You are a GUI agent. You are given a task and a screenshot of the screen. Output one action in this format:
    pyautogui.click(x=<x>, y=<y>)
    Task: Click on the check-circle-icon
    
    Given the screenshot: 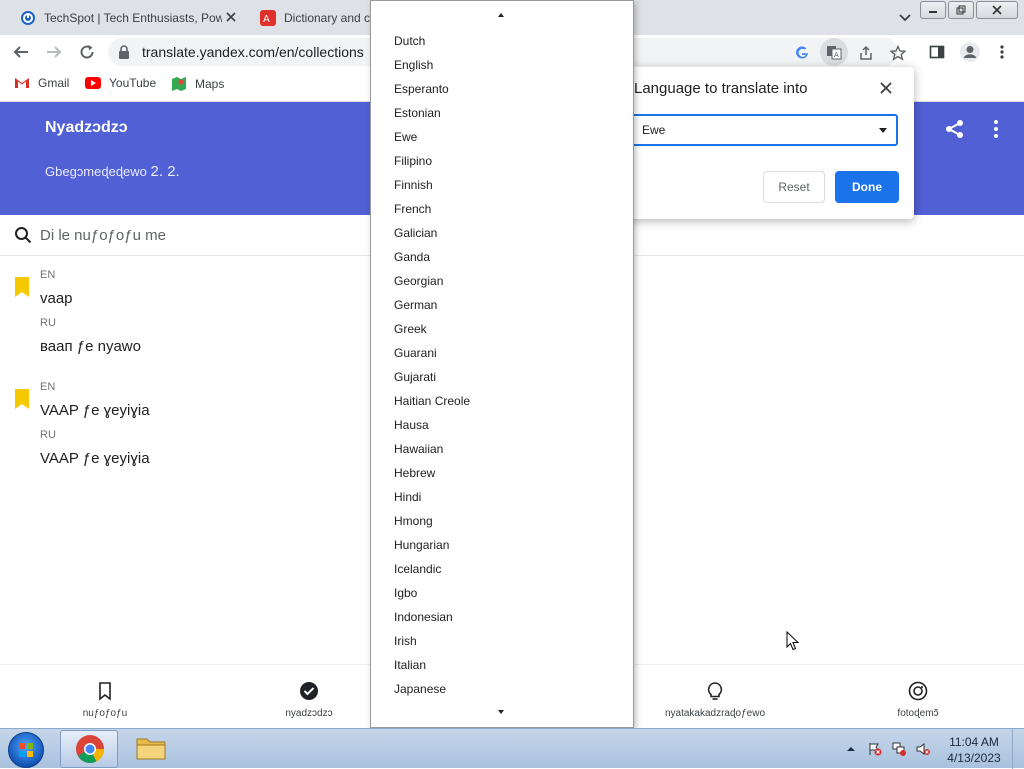 What is the action you would take?
    pyautogui.click(x=309, y=691)
    